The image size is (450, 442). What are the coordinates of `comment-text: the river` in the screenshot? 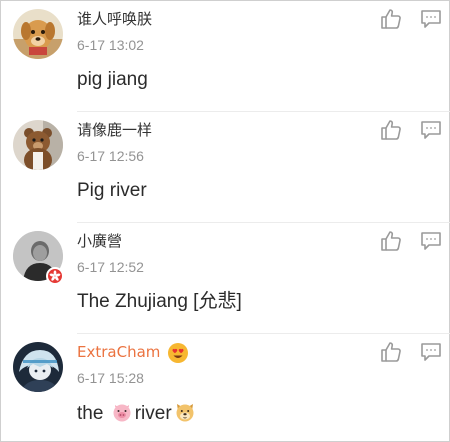 It's located at (137, 413).